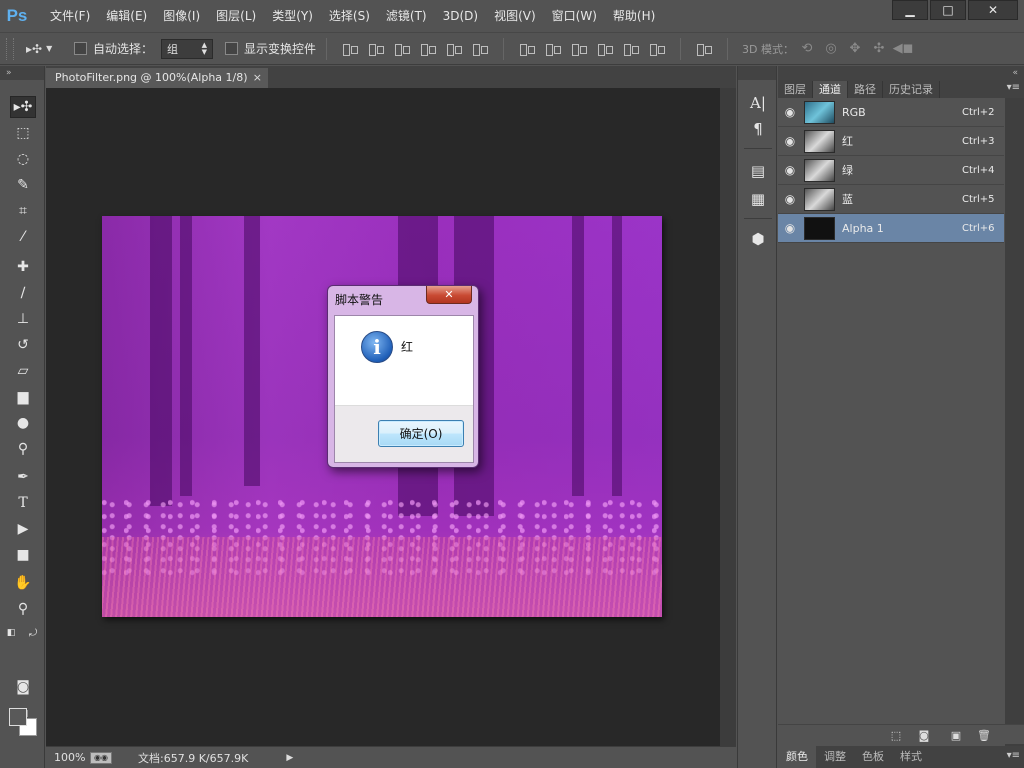  What do you see at coordinates (865, 89) in the screenshot?
I see `tab-paths: 路径` at bounding box center [865, 89].